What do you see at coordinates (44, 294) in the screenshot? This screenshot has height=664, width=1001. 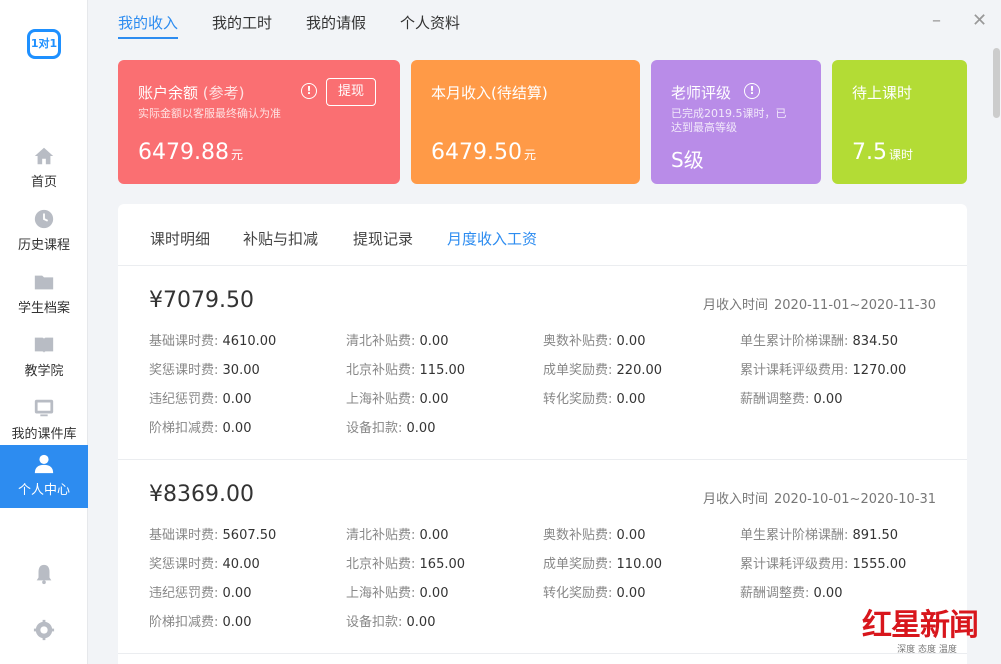 I see `sidebar-item-students: 学生档案` at bounding box center [44, 294].